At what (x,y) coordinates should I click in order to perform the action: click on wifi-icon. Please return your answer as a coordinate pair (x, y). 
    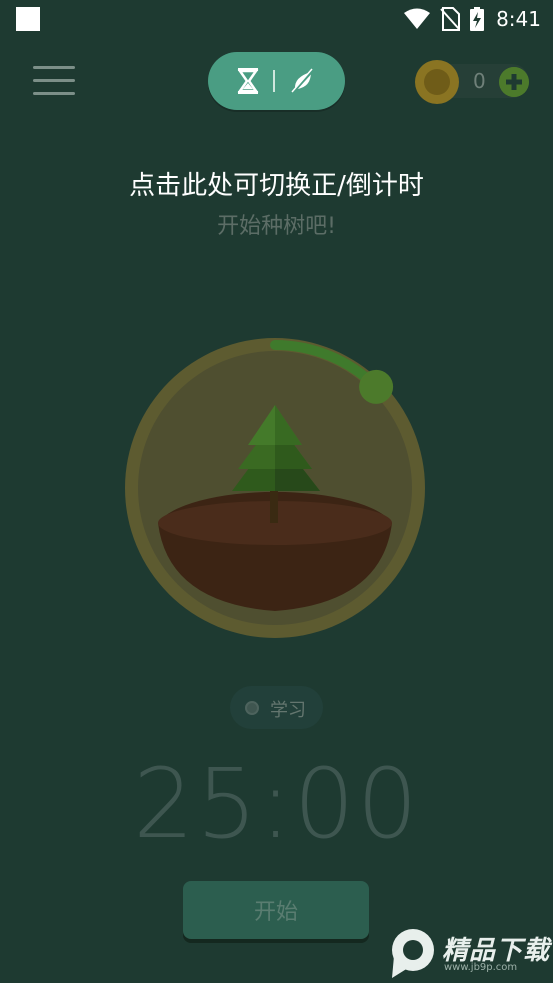
    Looking at the image, I should click on (417, 18).